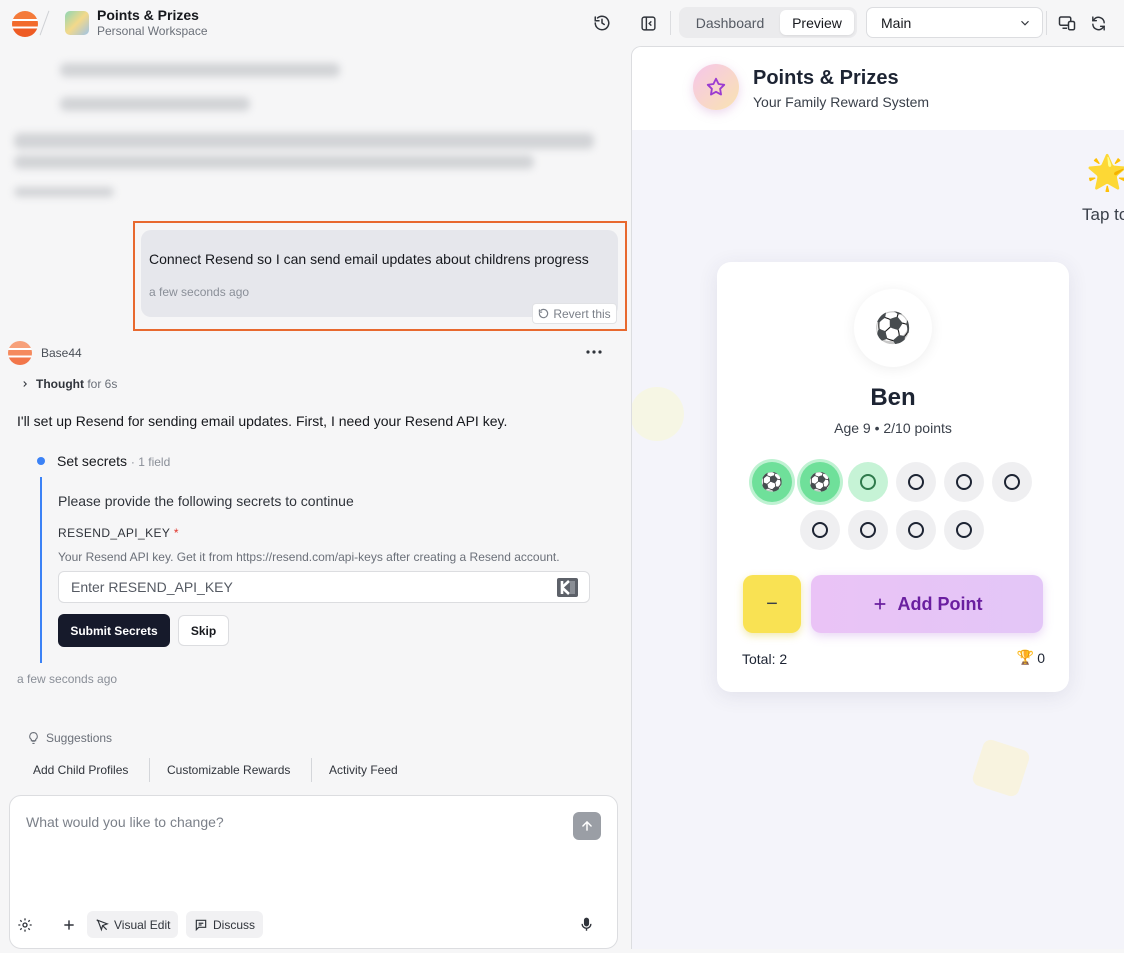  I want to click on glowing-star-icon: 🌟, so click(1105, 173).